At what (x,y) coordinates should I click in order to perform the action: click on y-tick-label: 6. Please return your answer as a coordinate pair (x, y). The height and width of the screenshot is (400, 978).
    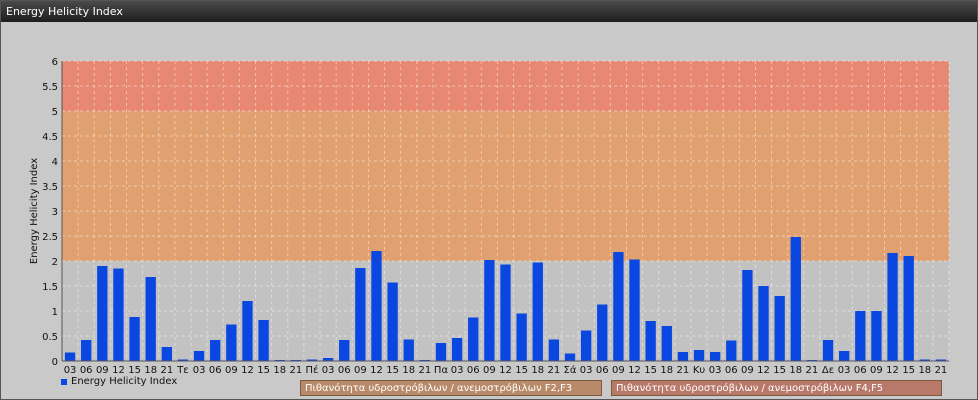
    Looking at the image, I should click on (55, 62).